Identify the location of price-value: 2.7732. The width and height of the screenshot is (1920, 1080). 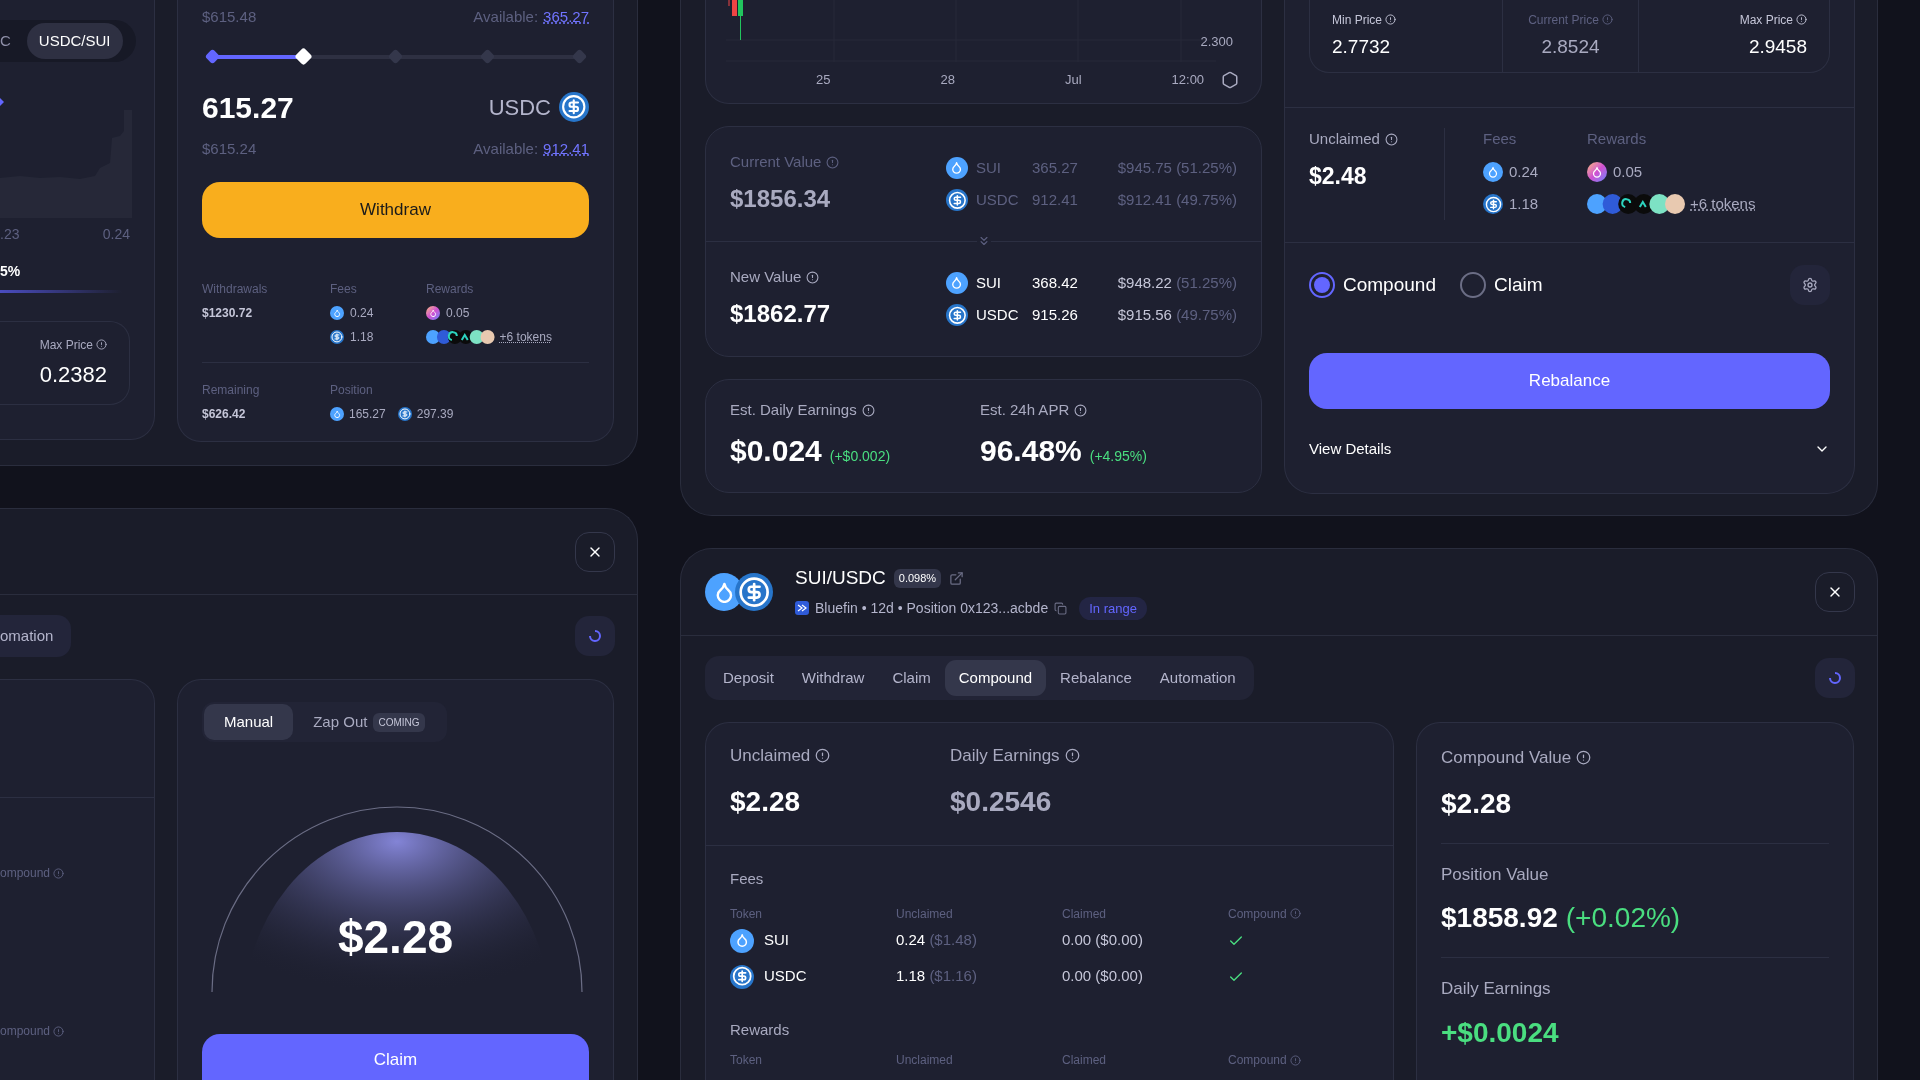
(1362, 46).